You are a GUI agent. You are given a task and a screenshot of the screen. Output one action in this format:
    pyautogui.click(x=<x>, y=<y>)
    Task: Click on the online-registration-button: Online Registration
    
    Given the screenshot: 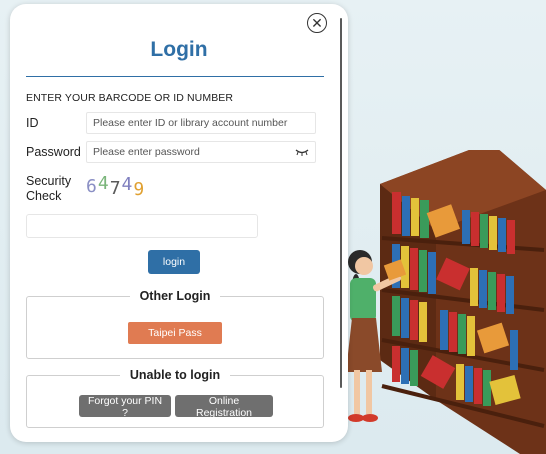 What is the action you would take?
    pyautogui.click(x=224, y=407)
    